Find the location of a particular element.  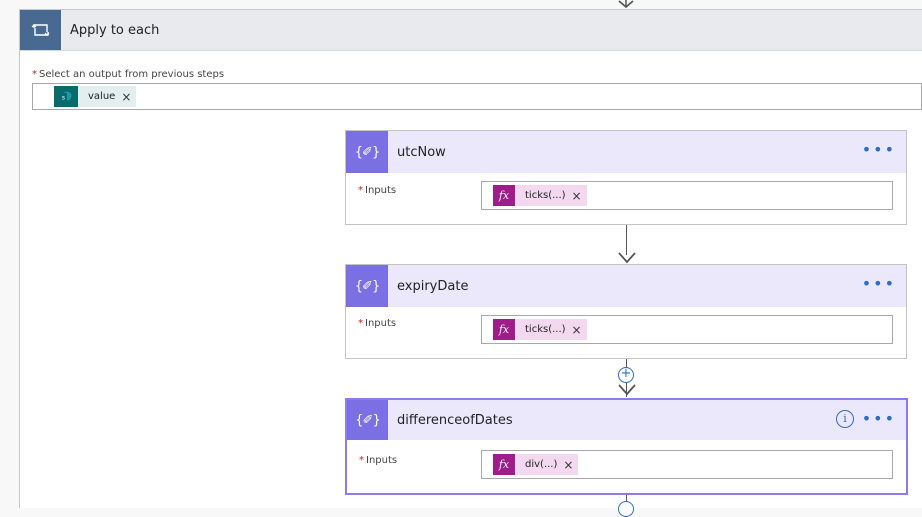

select-output-field: s value × is located at coordinates (477, 96).